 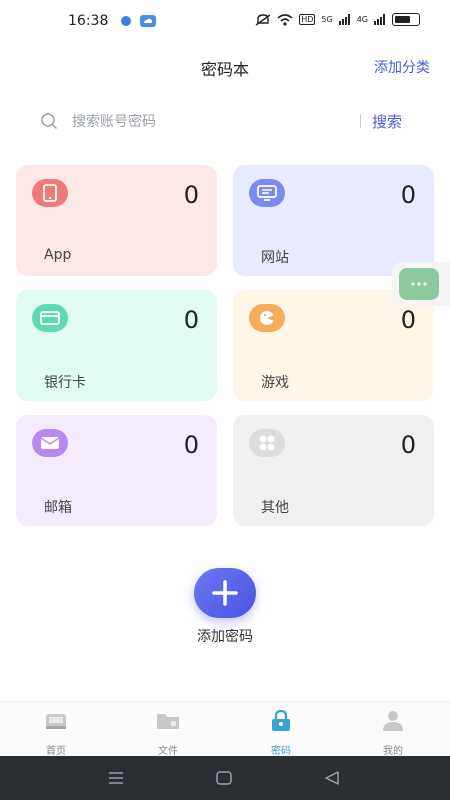 What do you see at coordinates (333, 220) in the screenshot?
I see `category-card-website: 0 网站` at bounding box center [333, 220].